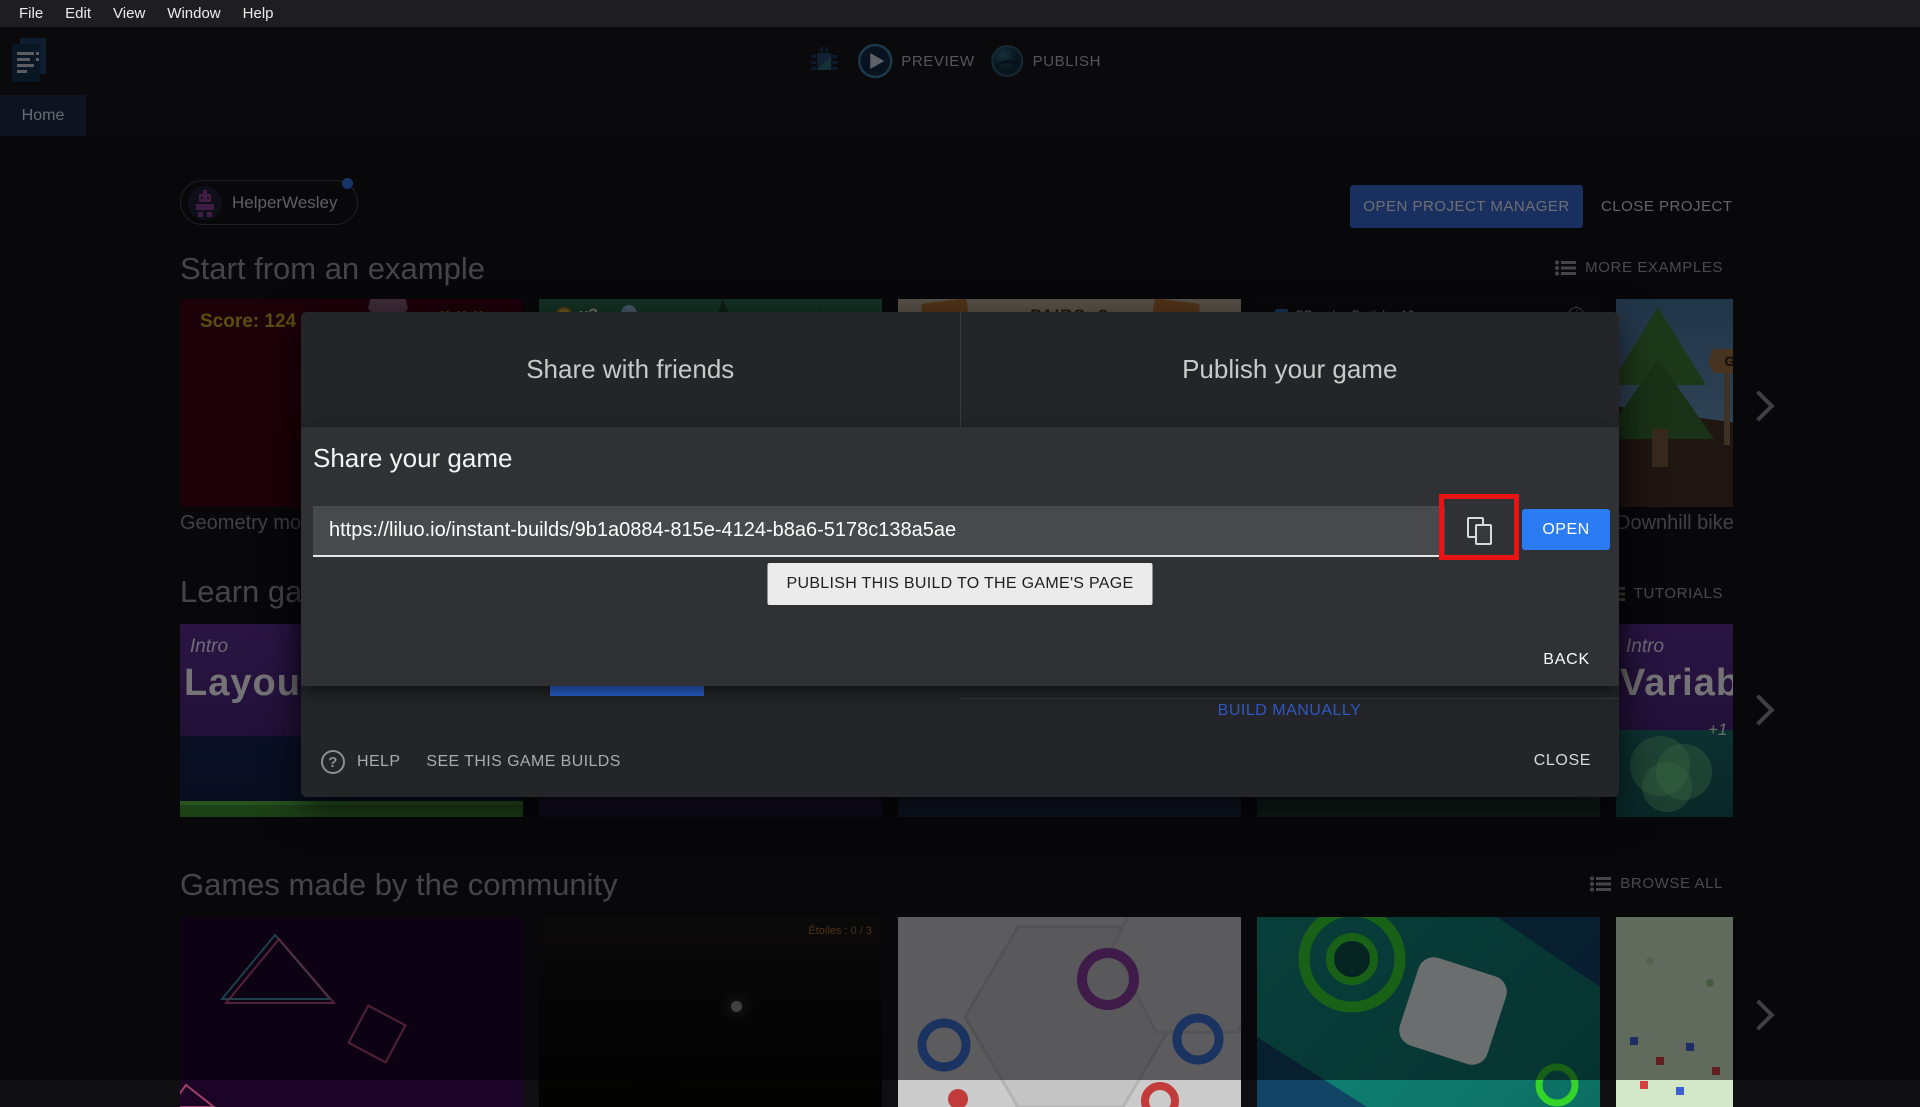 This screenshot has width=1920, height=1107. What do you see at coordinates (1289, 711) in the screenshot?
I see `build-manually-button: BUILD MANUALLY` at bounding box center [1289, 711].